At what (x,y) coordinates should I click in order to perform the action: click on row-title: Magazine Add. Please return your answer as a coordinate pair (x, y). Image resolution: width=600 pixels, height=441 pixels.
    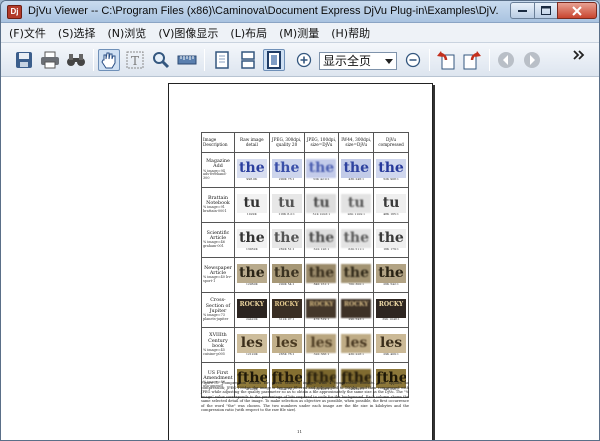
    Looking at the image, I should click on (218, 164).